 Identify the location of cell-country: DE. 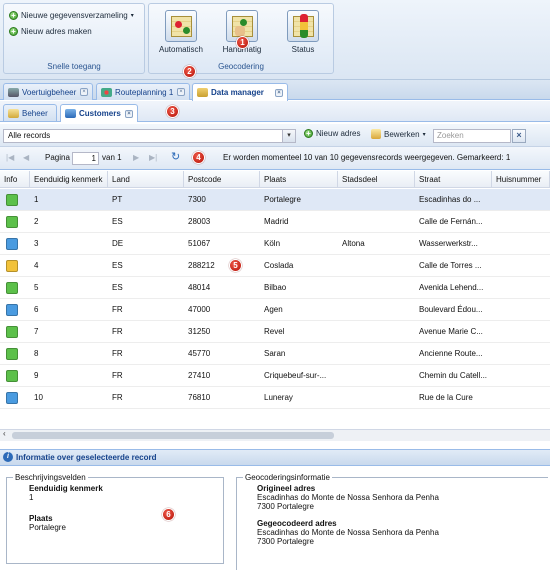
(118, 243).